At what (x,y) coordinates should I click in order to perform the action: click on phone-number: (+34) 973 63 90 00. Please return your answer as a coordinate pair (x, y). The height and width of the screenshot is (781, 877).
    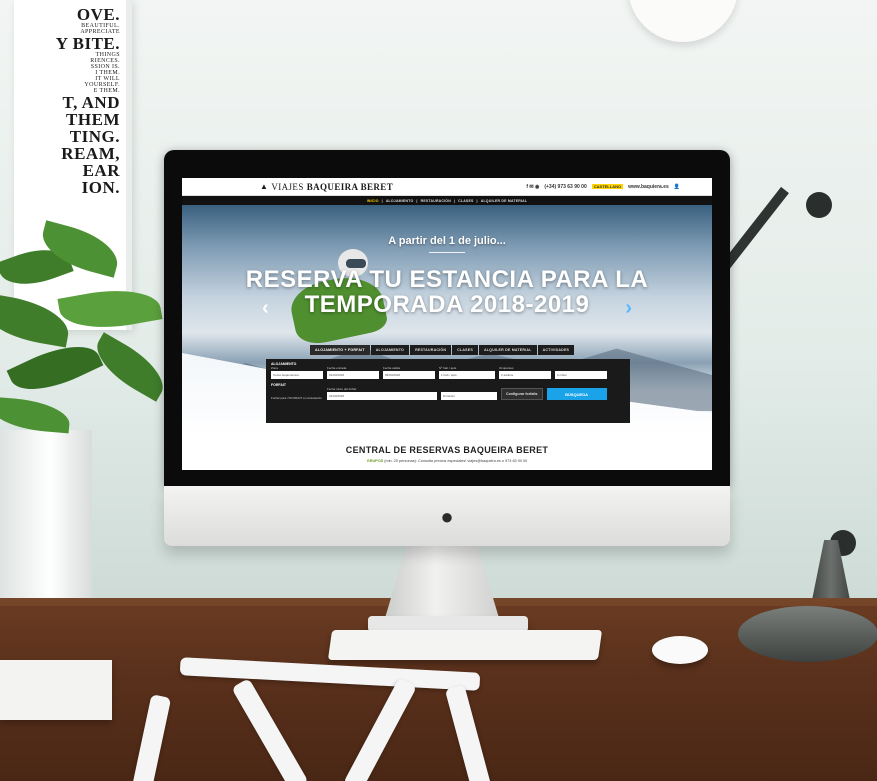
    Looking at the image, I should click on (565, 187).